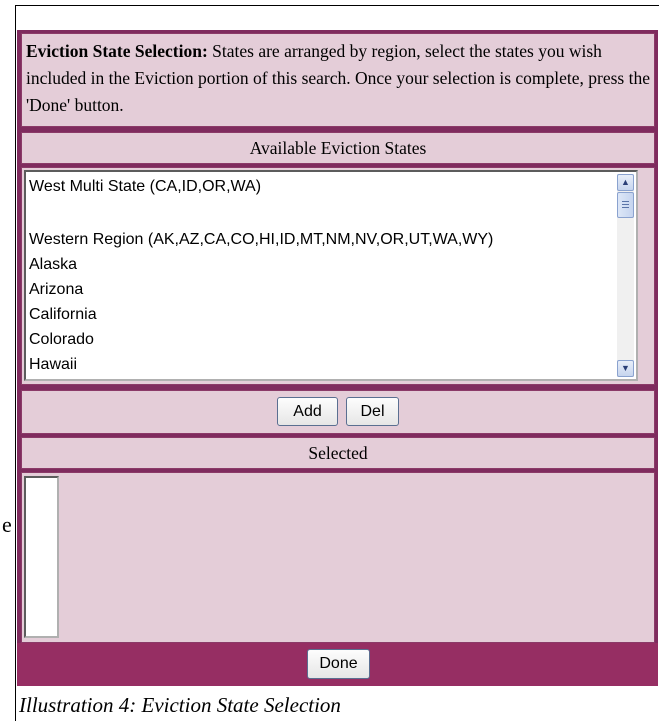 Image resolution: width=659 pixels, height=721 pixels. I want to click on add-del-buttons-row, so click(338, 412).